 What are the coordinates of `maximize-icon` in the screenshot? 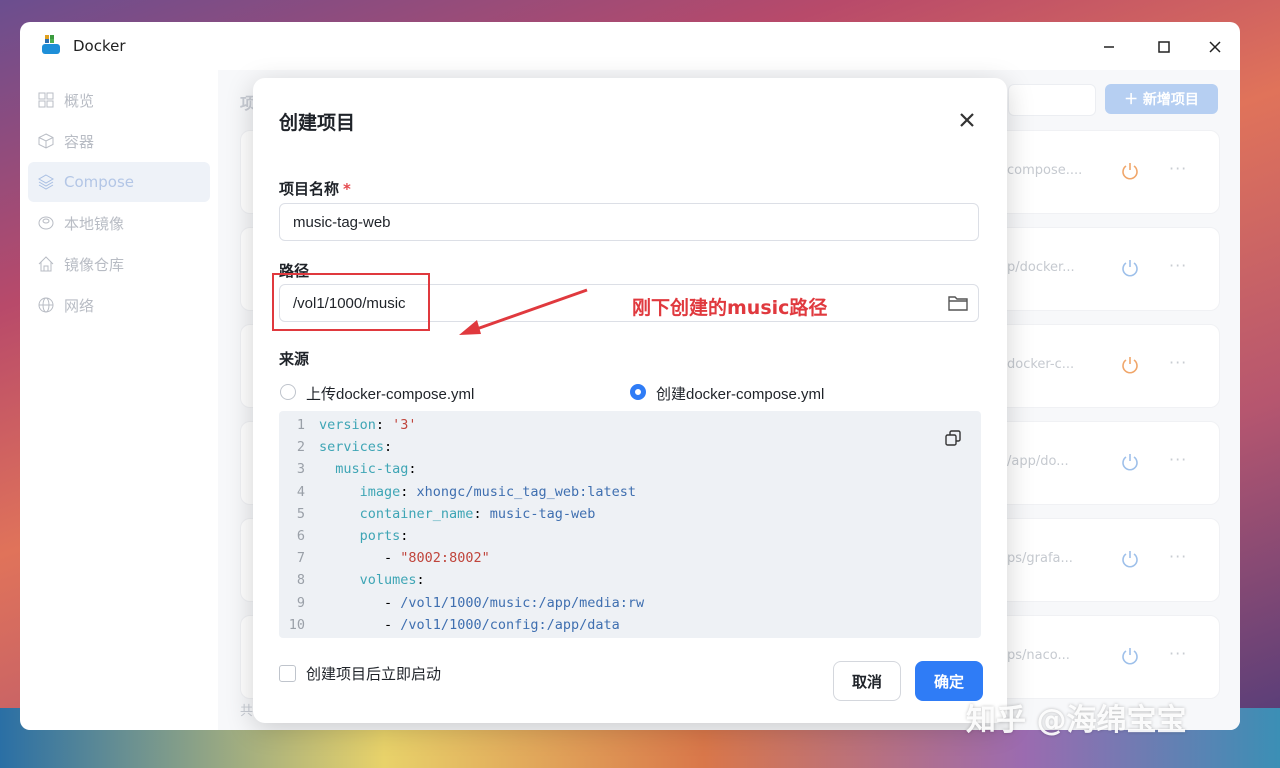 It's located at (1164, 47).